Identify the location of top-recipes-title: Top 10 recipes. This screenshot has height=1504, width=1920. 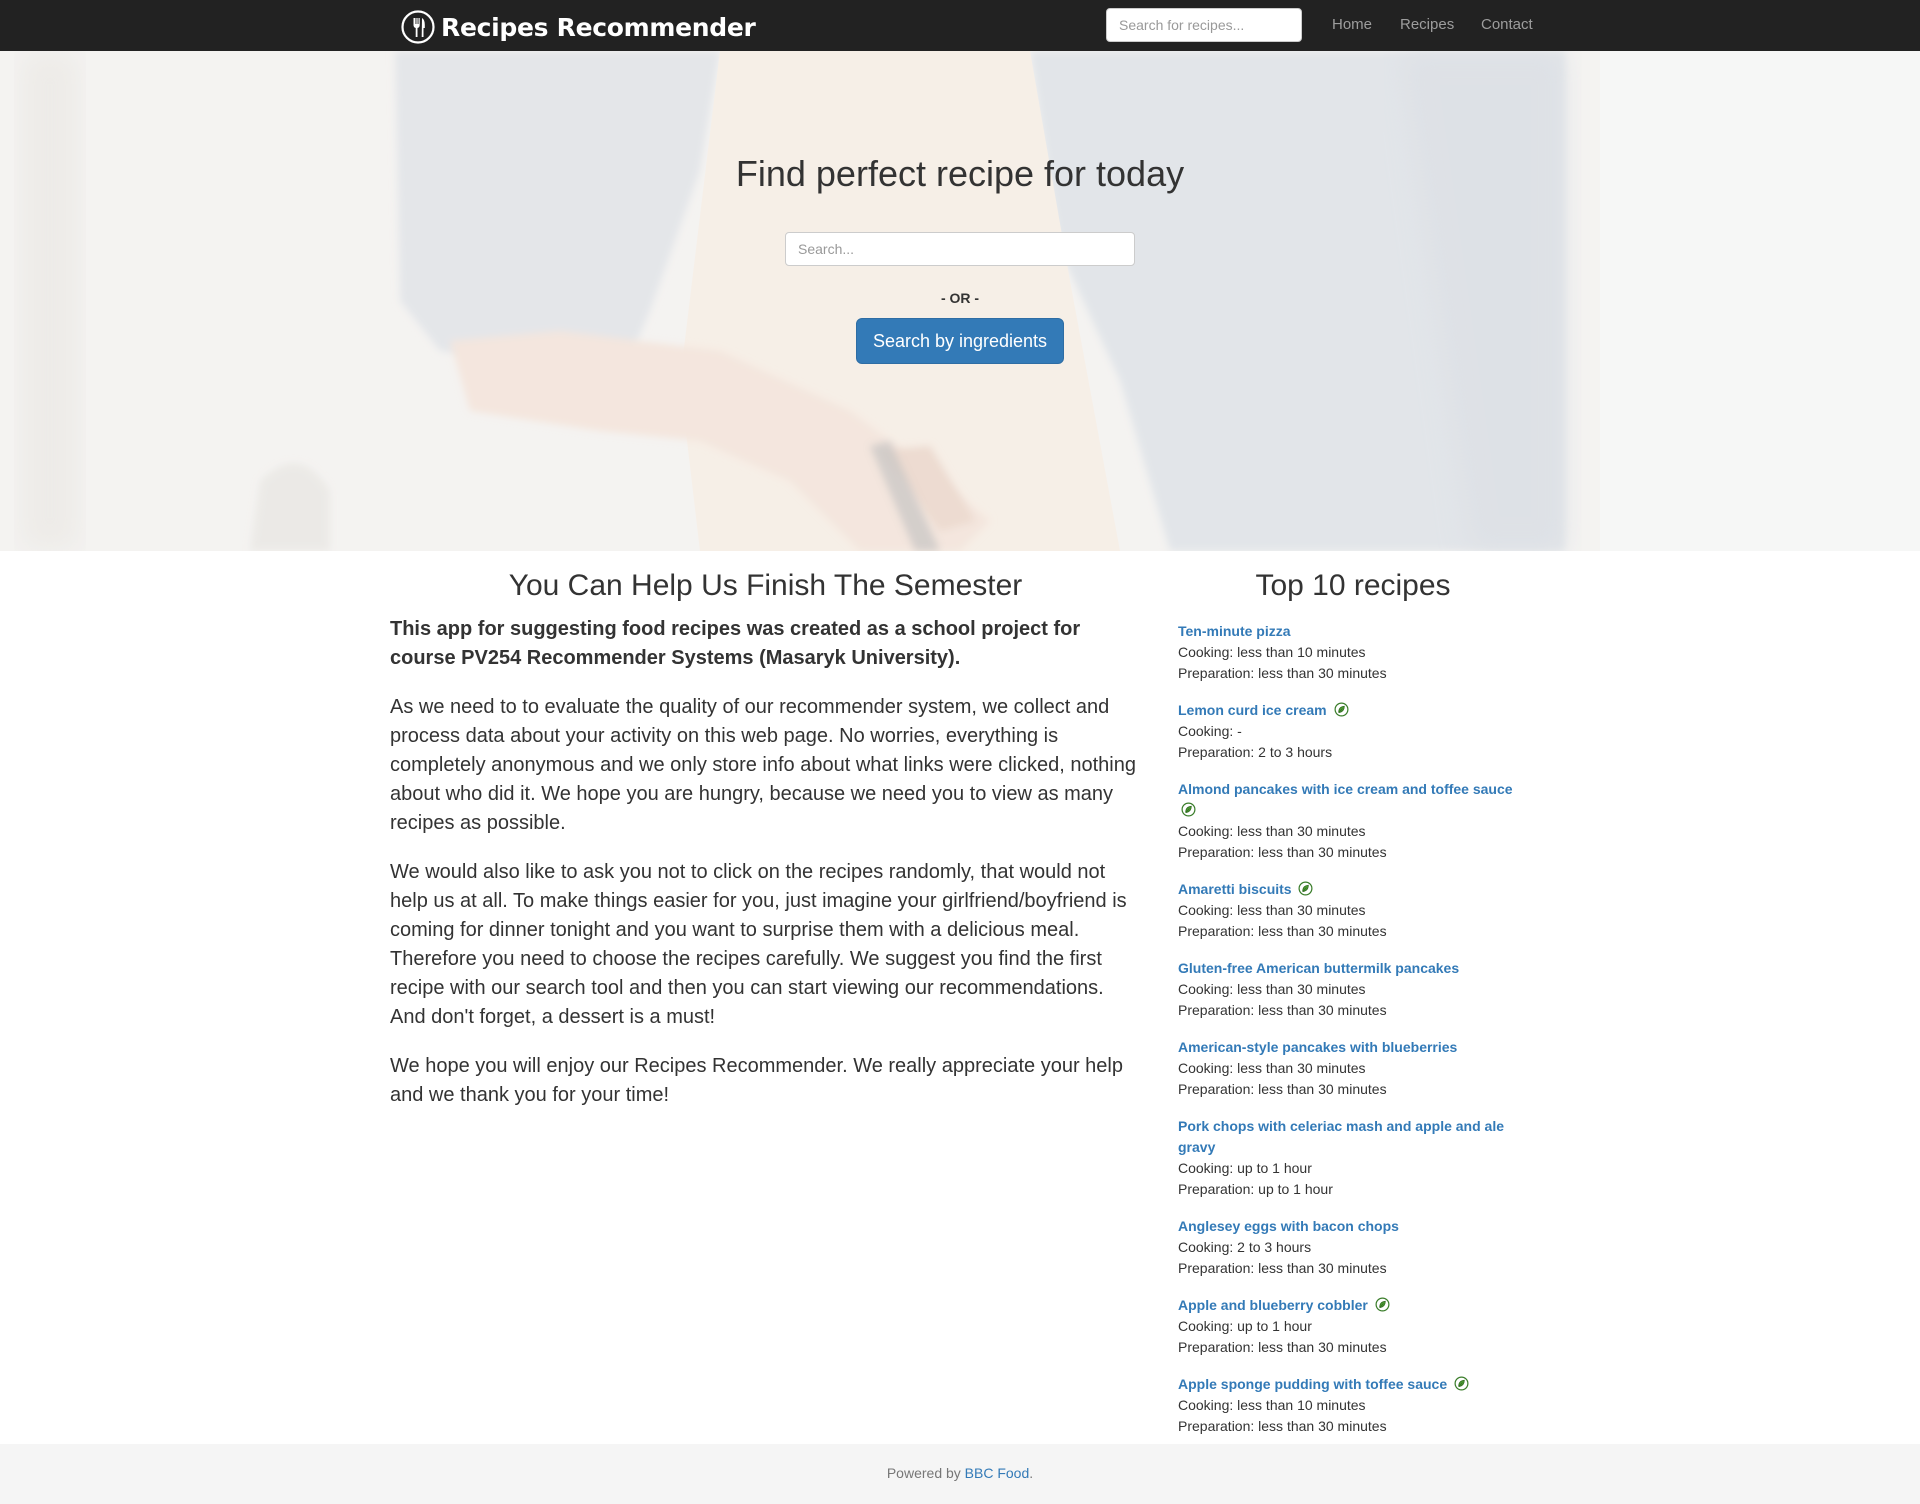
(1353, 585).